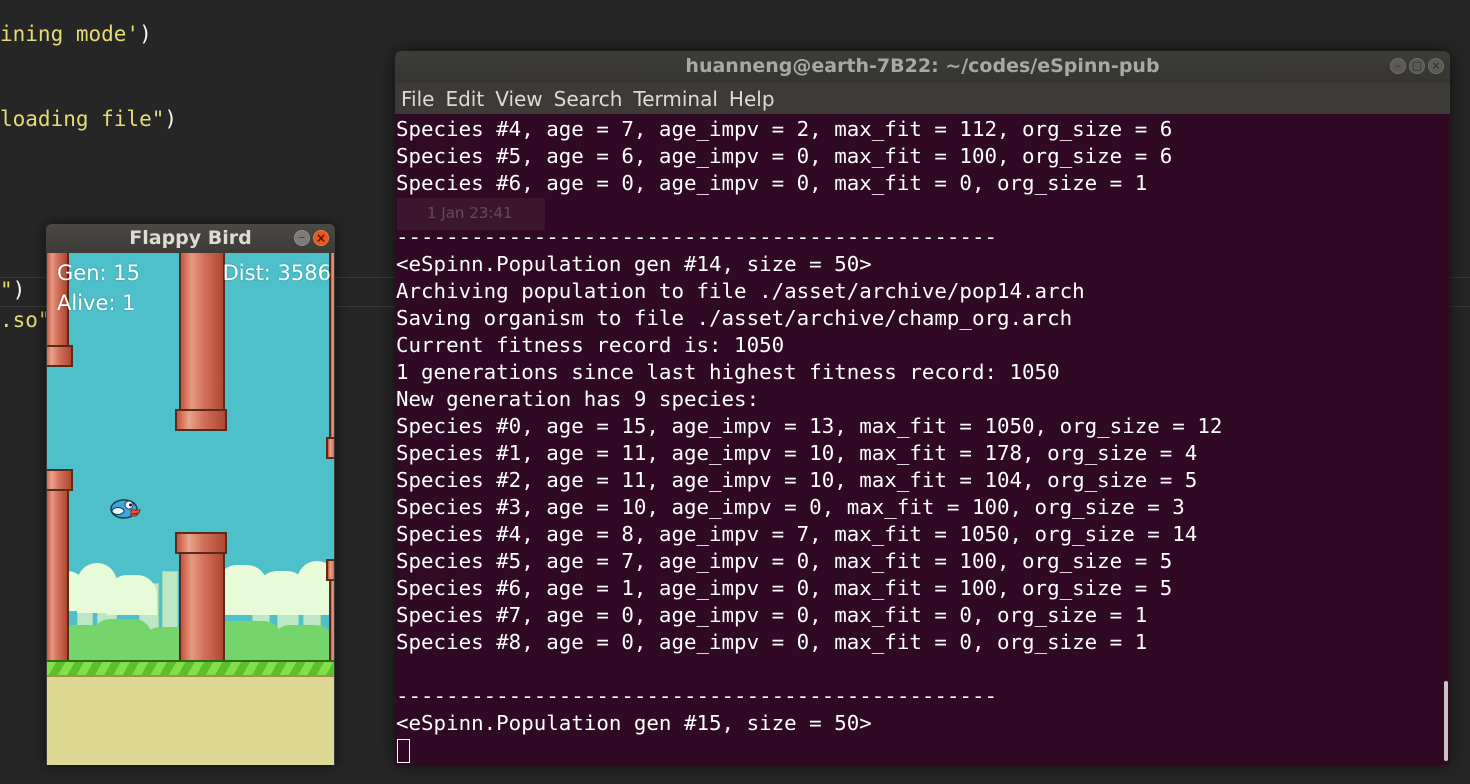 The image size is (1470, 784). What do you see at coordinates (590, 345) in the screenshot?
I see `output-line: Current fitness record is: 1050` at bounding box center [590, 345].